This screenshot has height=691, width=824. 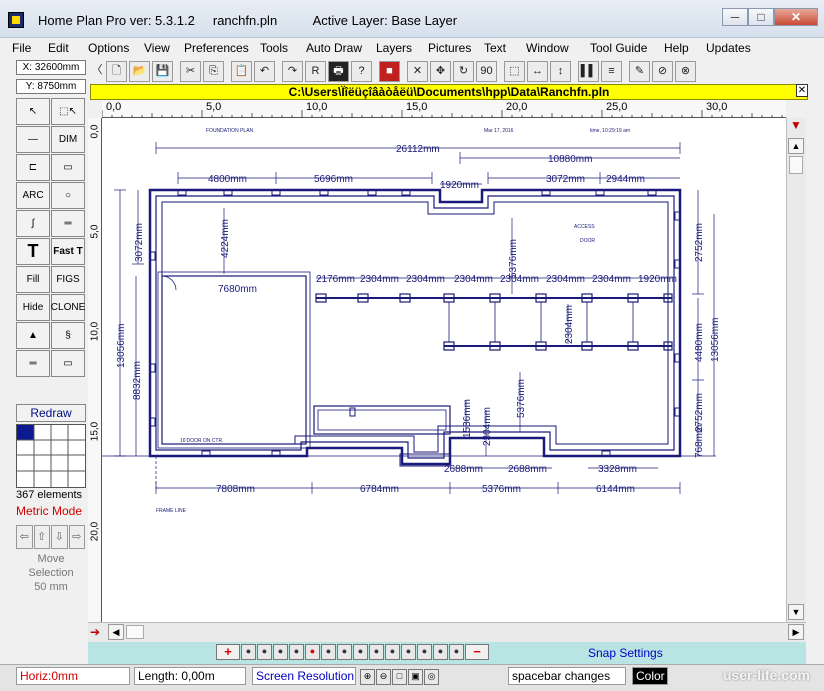 What do you see at coordinates (477, 652) in the screenshot?
I see `remove-layer-button: −` at bounding box center [477, 652].